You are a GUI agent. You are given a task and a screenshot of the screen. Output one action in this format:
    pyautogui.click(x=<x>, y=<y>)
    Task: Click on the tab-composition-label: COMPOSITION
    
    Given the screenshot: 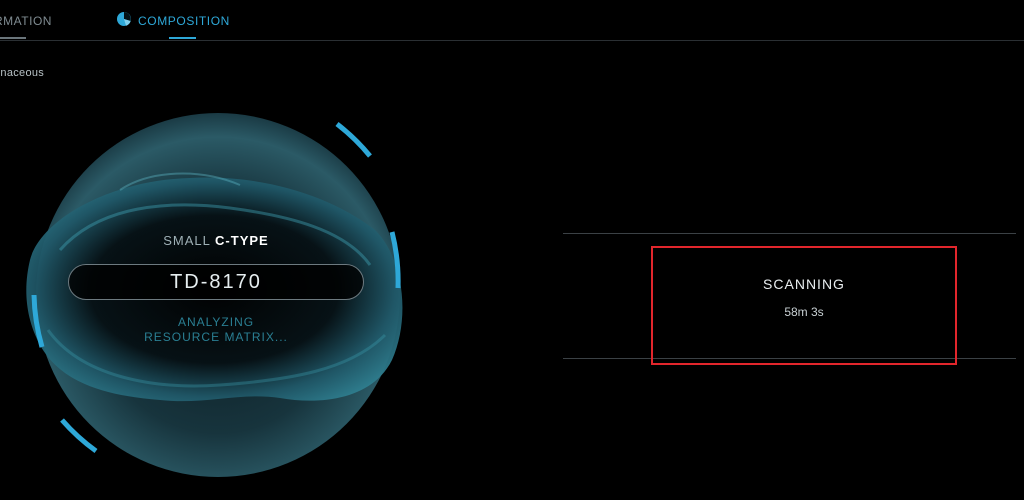 What is the action you would take?
    pyautogui.click(x=184, y=20)
    